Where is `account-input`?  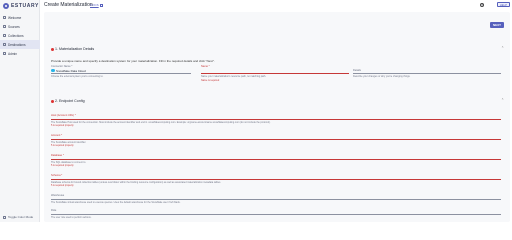 account-input is located at coordinates (276, 139).